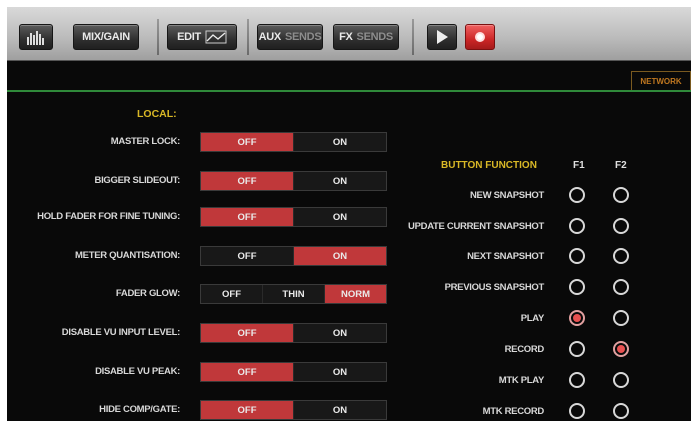  I want to click on edit-label: EDIT, so click(189, 37).